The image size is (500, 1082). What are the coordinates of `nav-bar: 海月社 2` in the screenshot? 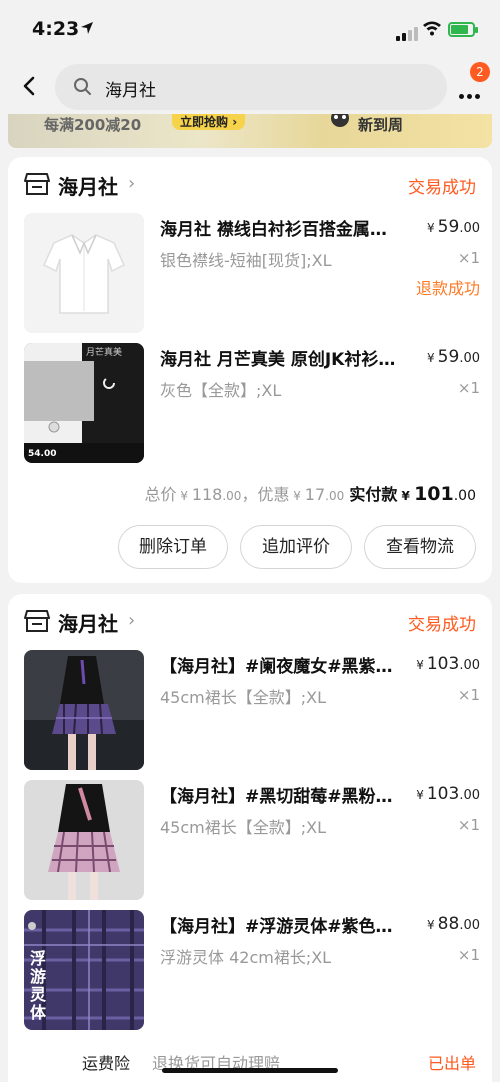 It's located at (250, 86).